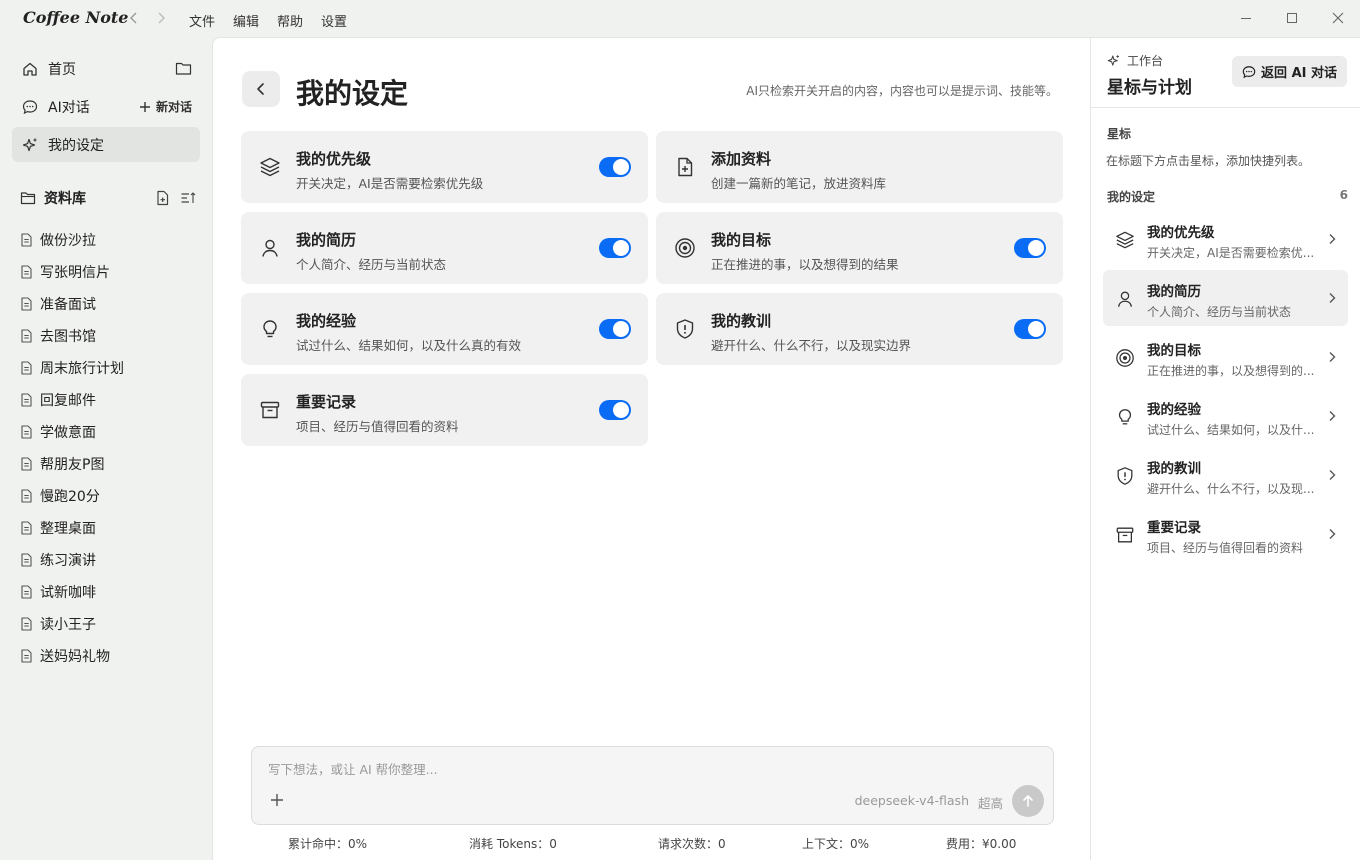 This screenshot has width=1360, height=860. I want to click on model-selector: deepseek-v4-flash, so click(912, 800).